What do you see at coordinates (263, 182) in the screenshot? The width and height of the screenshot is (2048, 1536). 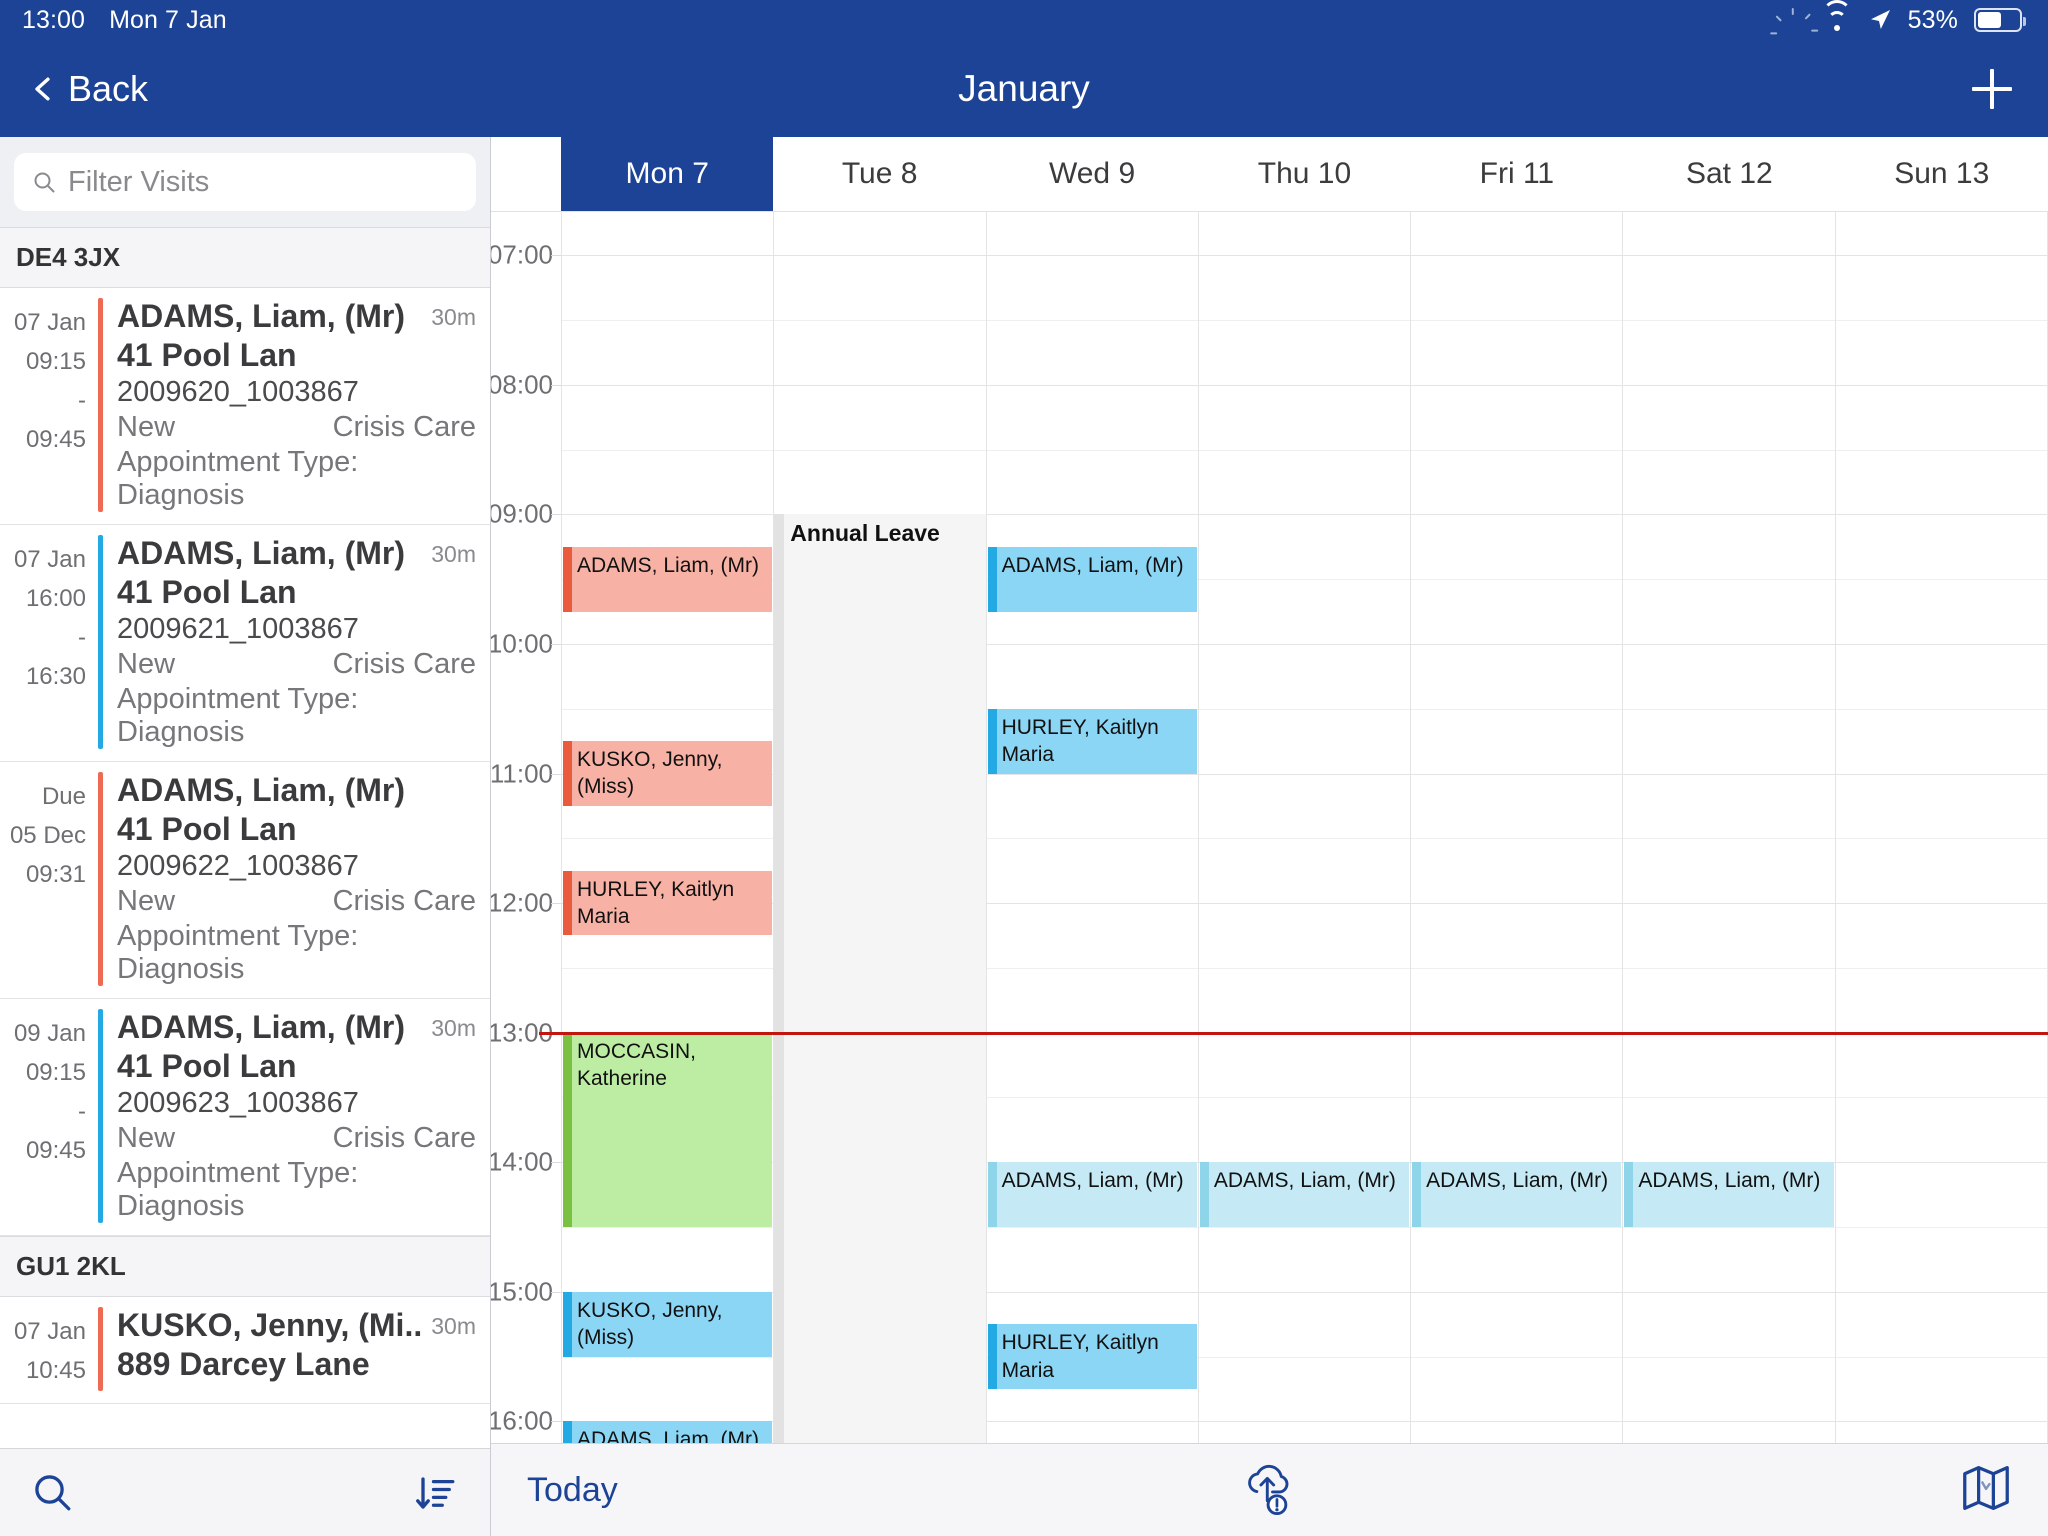 I see `filter-visits-input` at bounding box center [263, 182].